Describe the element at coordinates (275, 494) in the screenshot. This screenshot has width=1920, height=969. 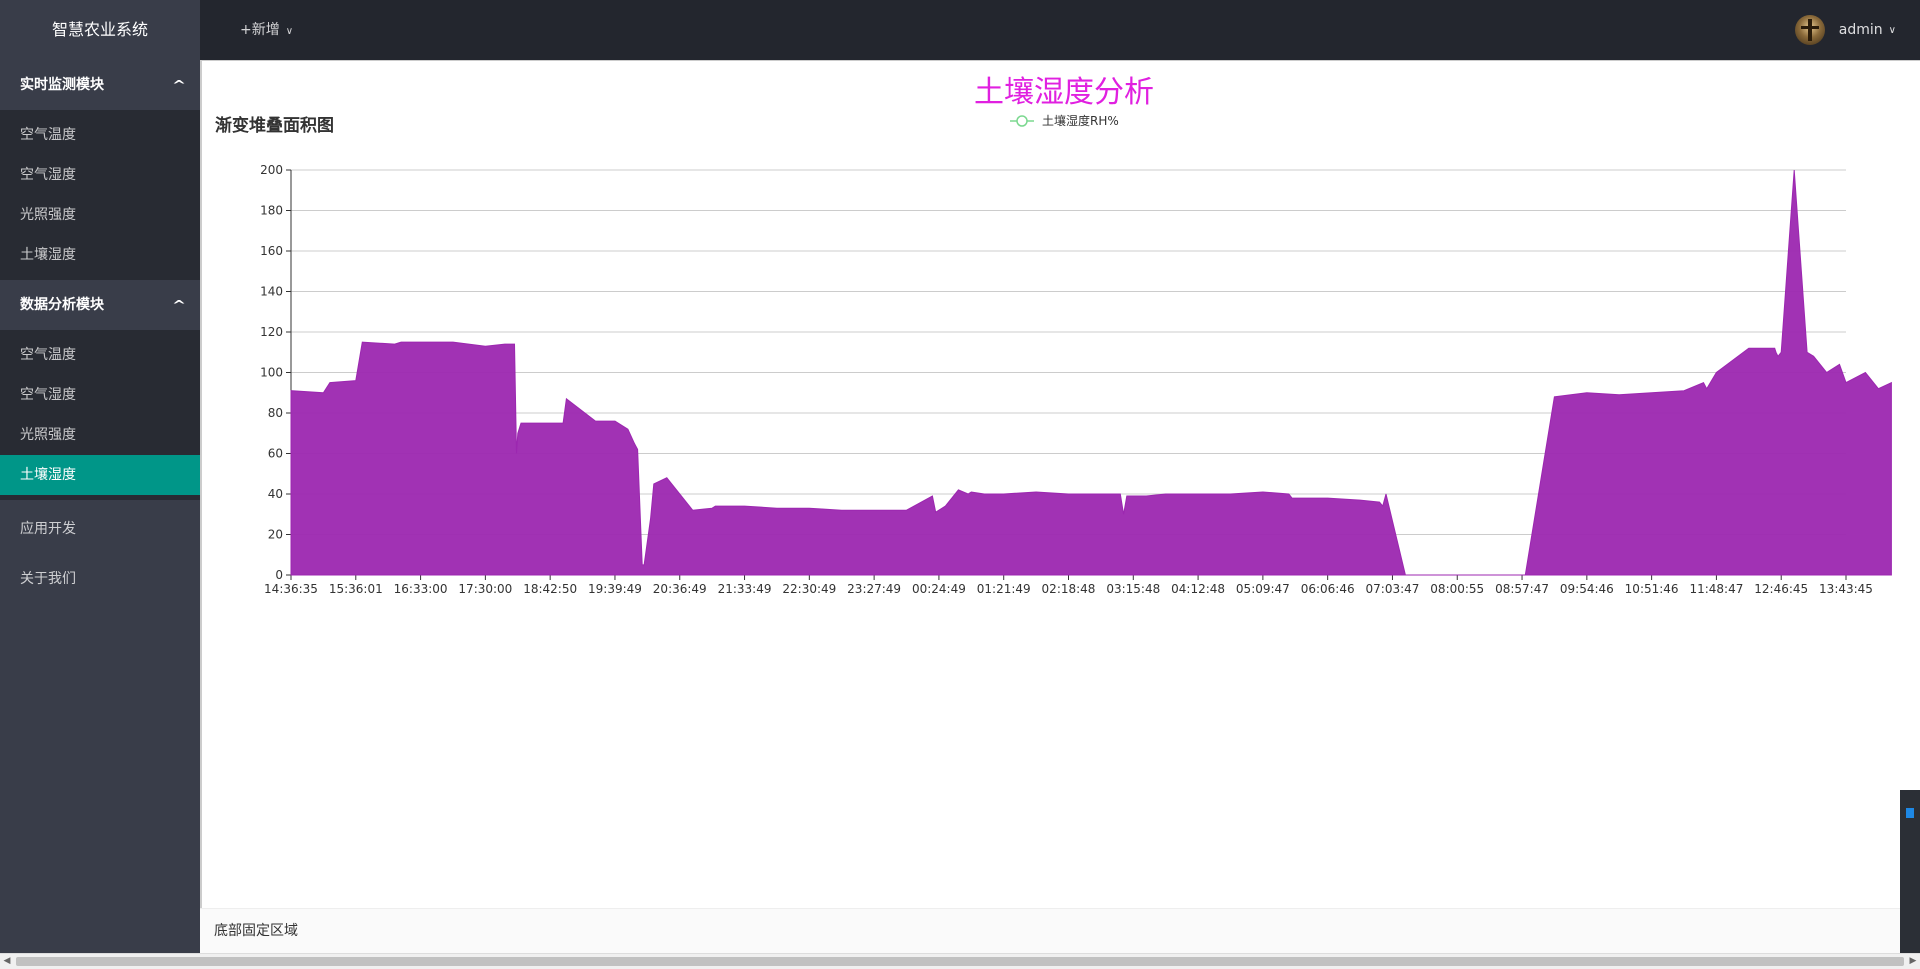
I see `y-tick-label: 40` at that location.